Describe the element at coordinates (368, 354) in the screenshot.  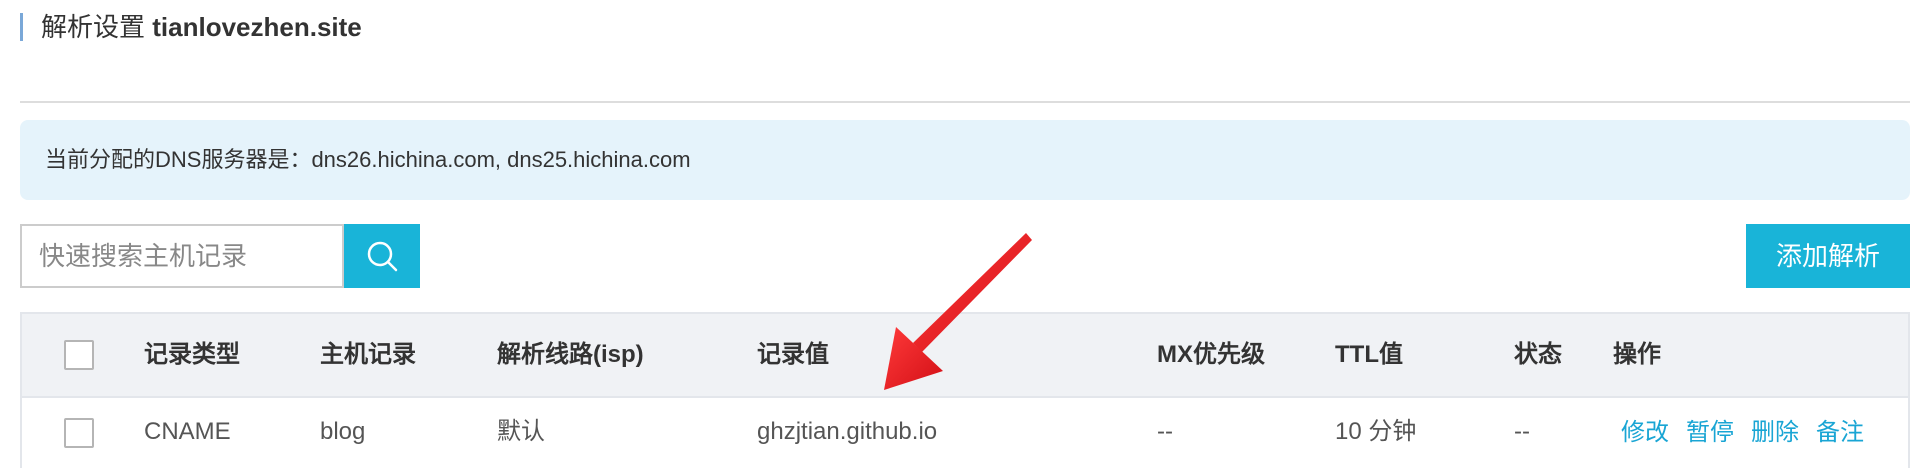
I see `column-header-host: 主机记录` at that location.